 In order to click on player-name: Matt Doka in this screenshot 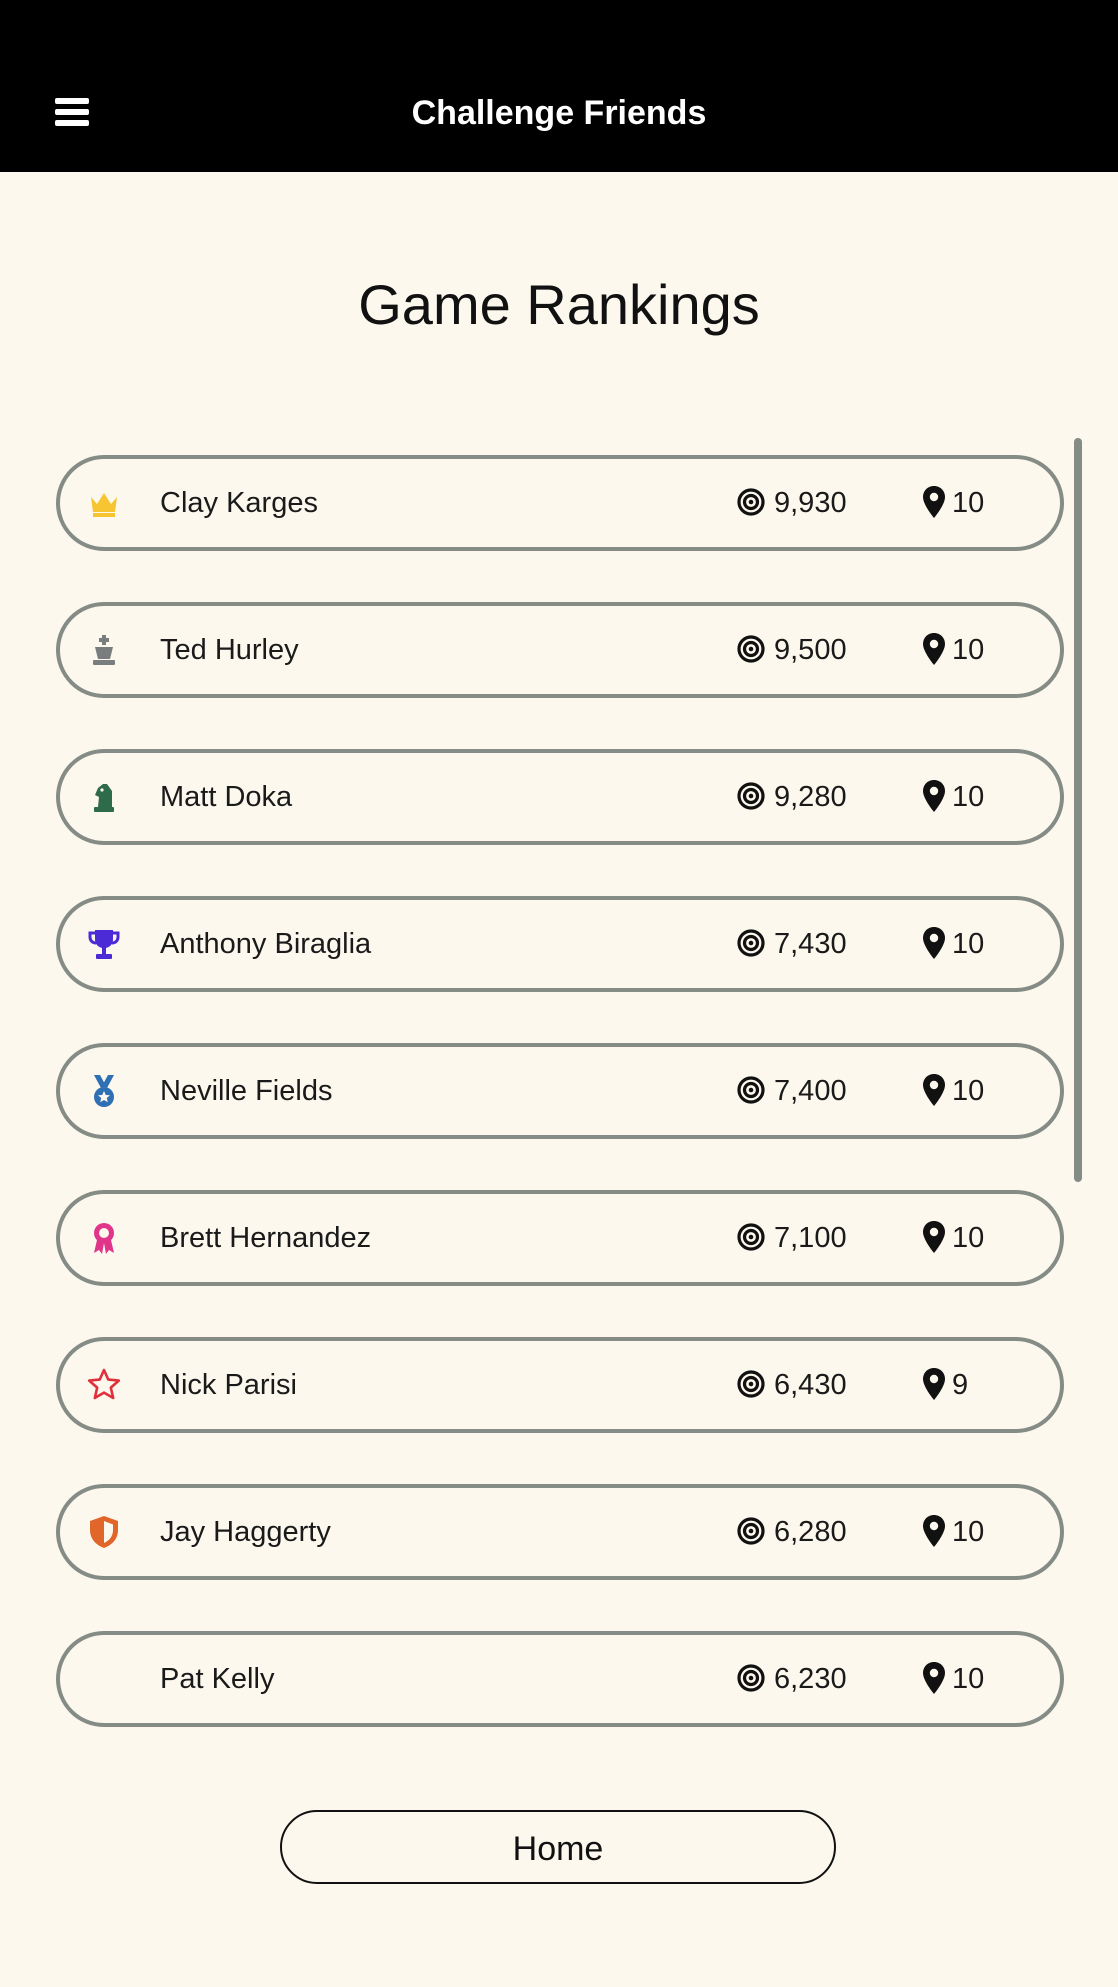, I will do `click(226, 797)`.